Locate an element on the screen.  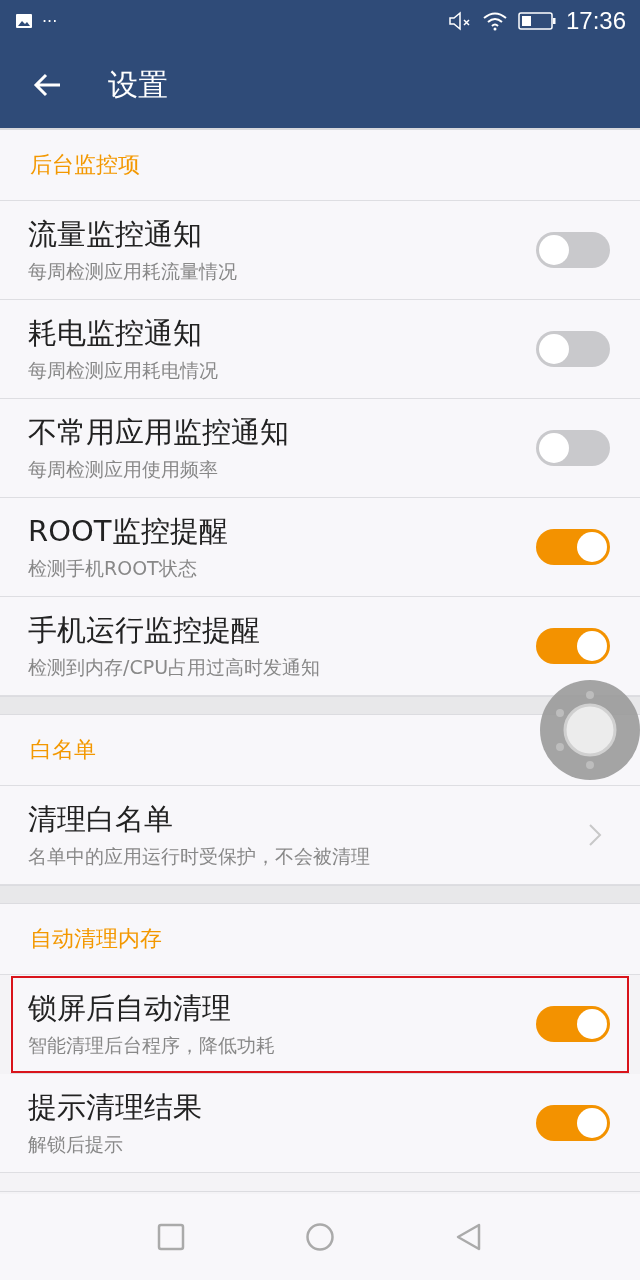
wifi-icon is located at coordinates (494, 21).